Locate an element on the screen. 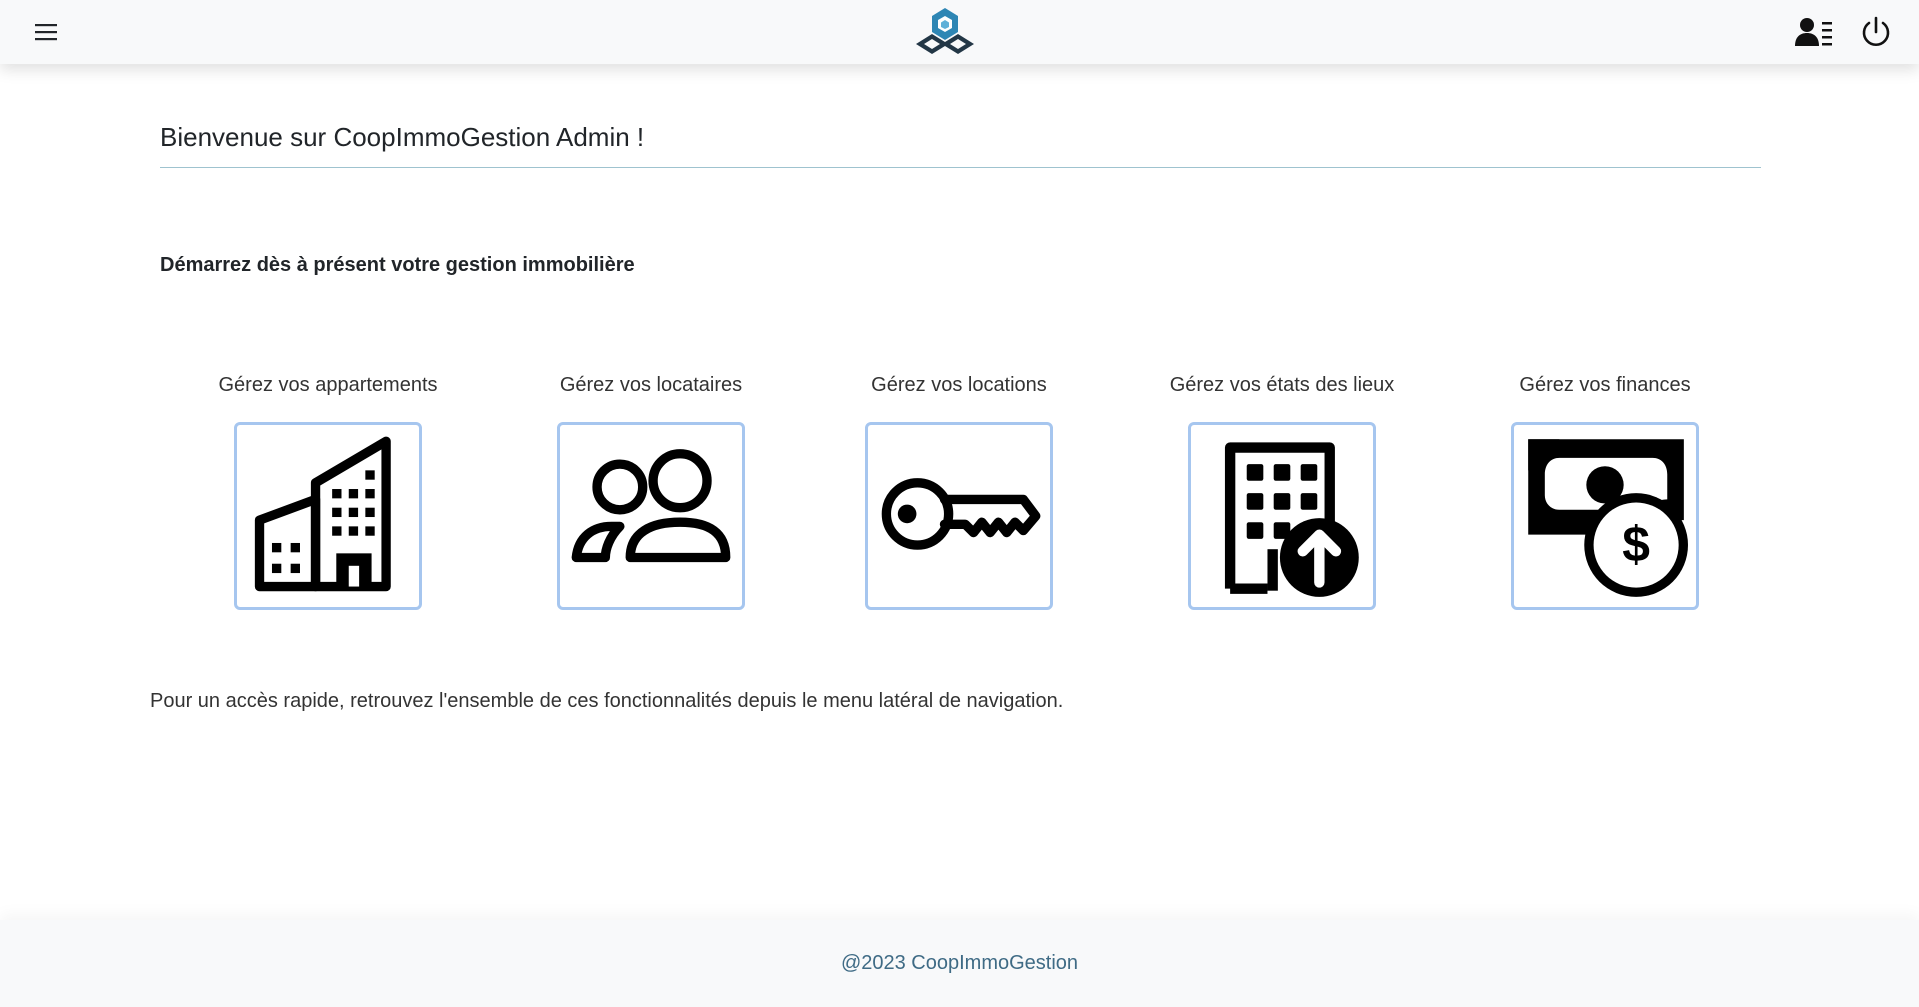  card-finances-box: $ is located at coordinates (1605, 516).